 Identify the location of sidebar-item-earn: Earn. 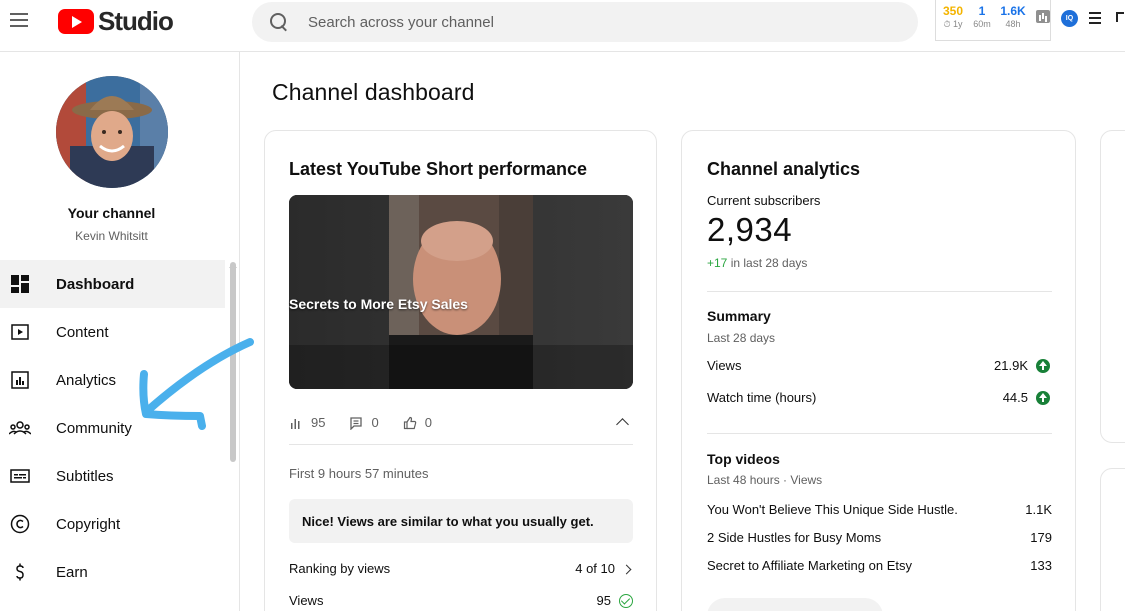
(112, 572).